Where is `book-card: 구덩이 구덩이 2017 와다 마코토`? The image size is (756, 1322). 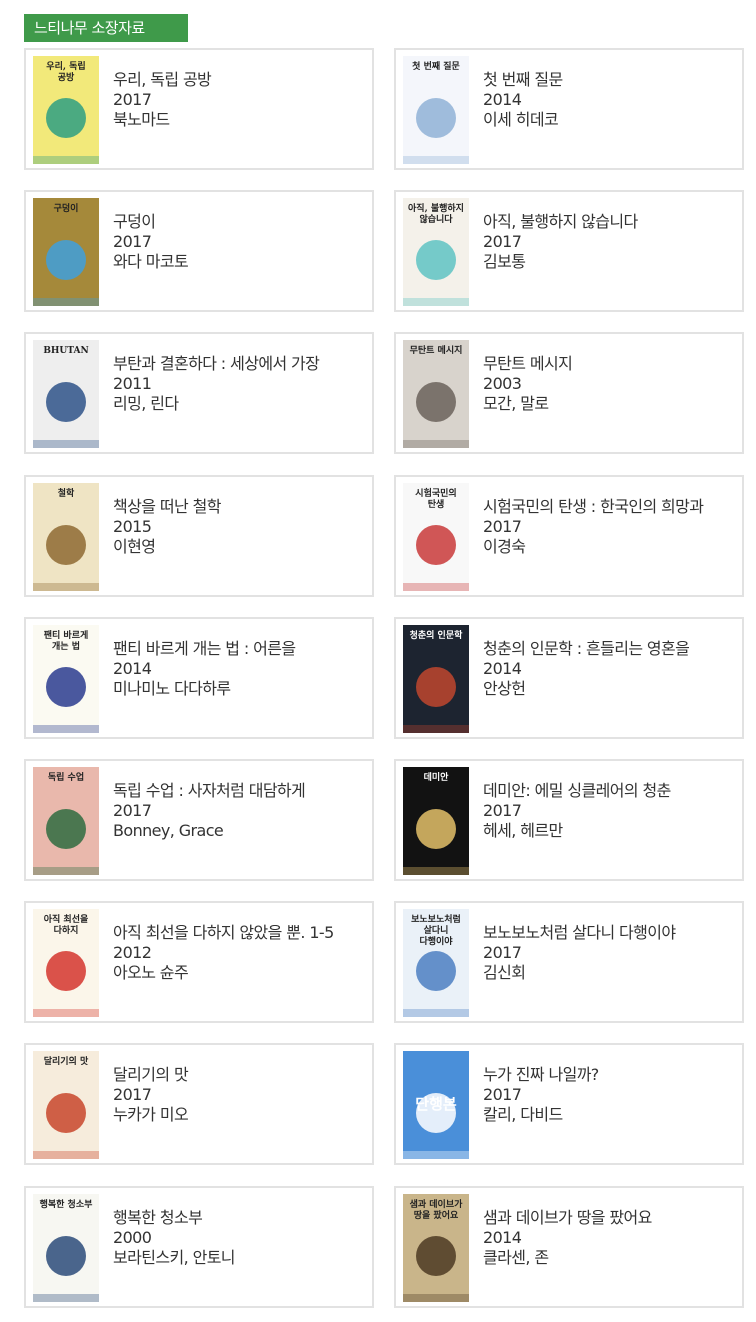
book-card: 구덩이 구덩이 2017 와다 마코토 is located at coordinates (199, 251).